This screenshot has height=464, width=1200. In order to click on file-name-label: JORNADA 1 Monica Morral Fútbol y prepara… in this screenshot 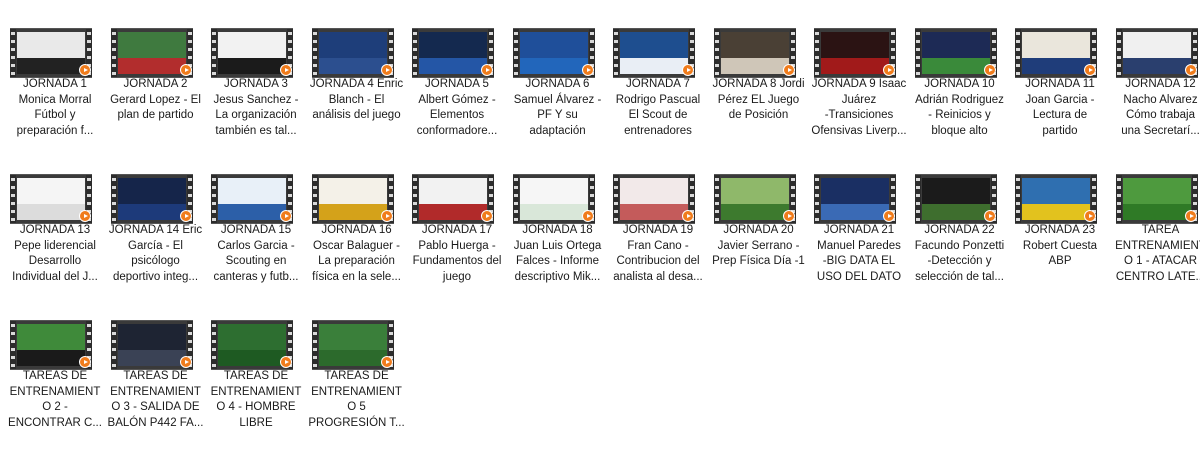, I will do `click(55, 107)`.